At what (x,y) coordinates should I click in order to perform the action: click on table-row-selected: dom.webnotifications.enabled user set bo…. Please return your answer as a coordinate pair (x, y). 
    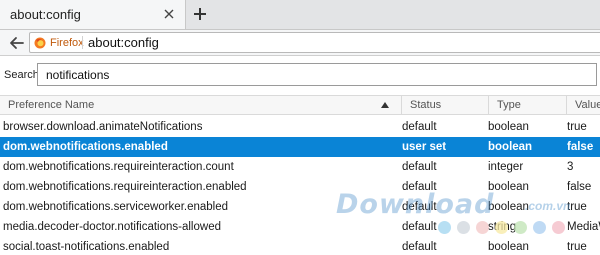
    Looking at the image, I should click on (300, 147).